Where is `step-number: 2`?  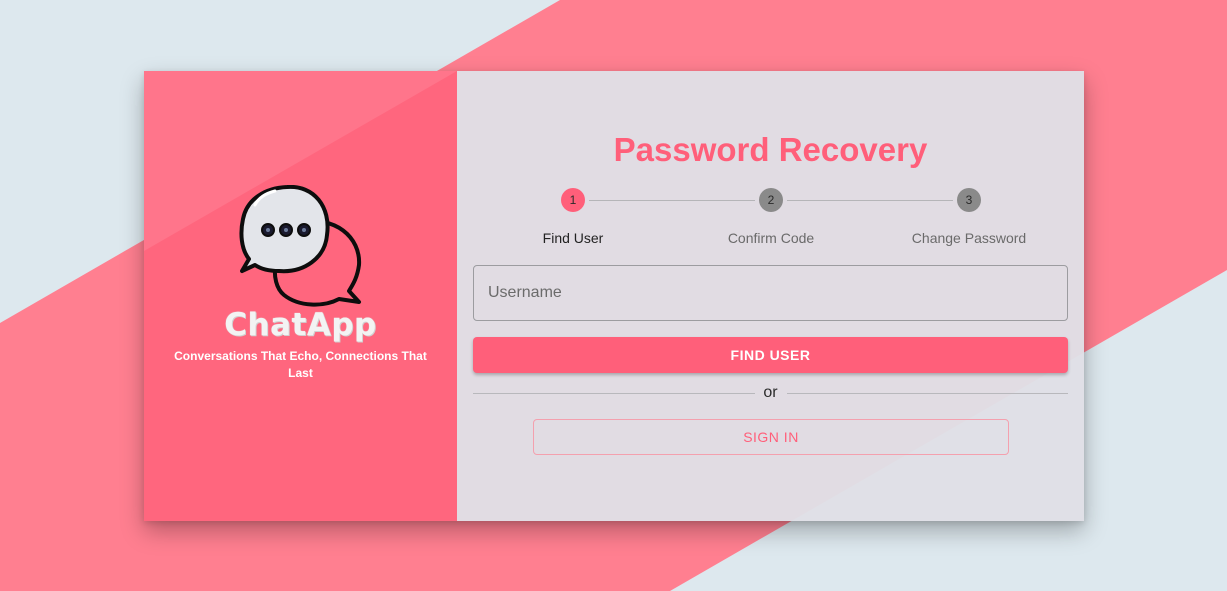 step-number: 2 is located at coordinates (771, 200).